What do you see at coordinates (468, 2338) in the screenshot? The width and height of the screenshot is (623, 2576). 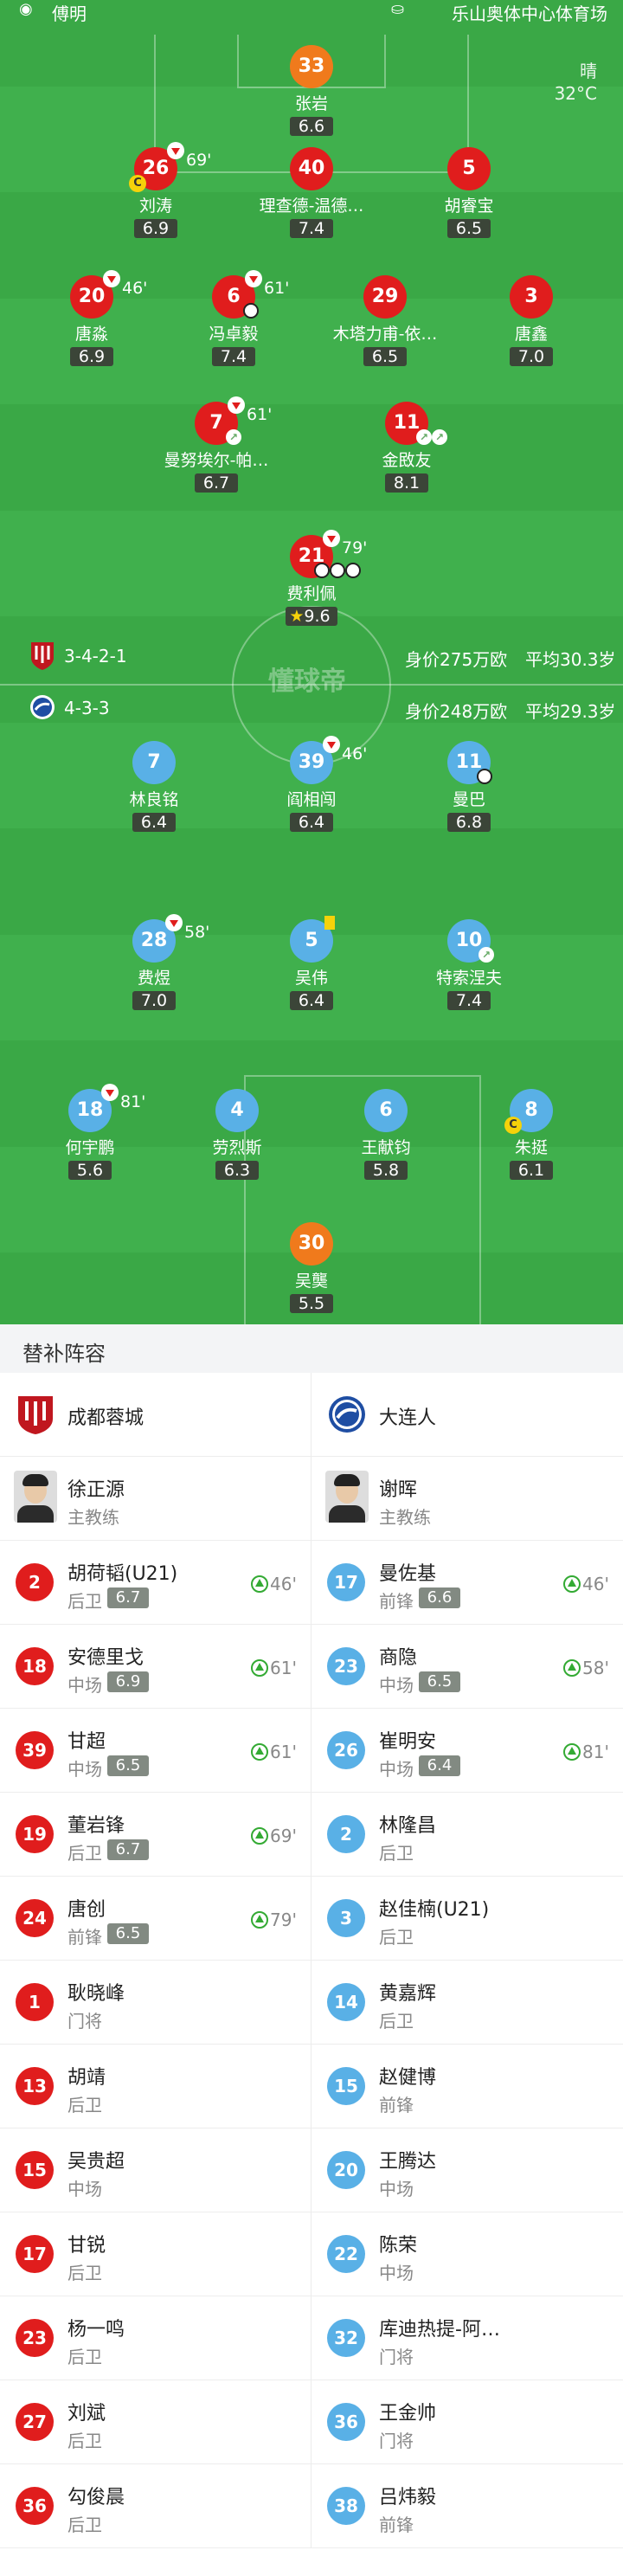 I see `sub-player-row: 32 库迪热提-阿… 门将` at bounding box center [468, 2338].